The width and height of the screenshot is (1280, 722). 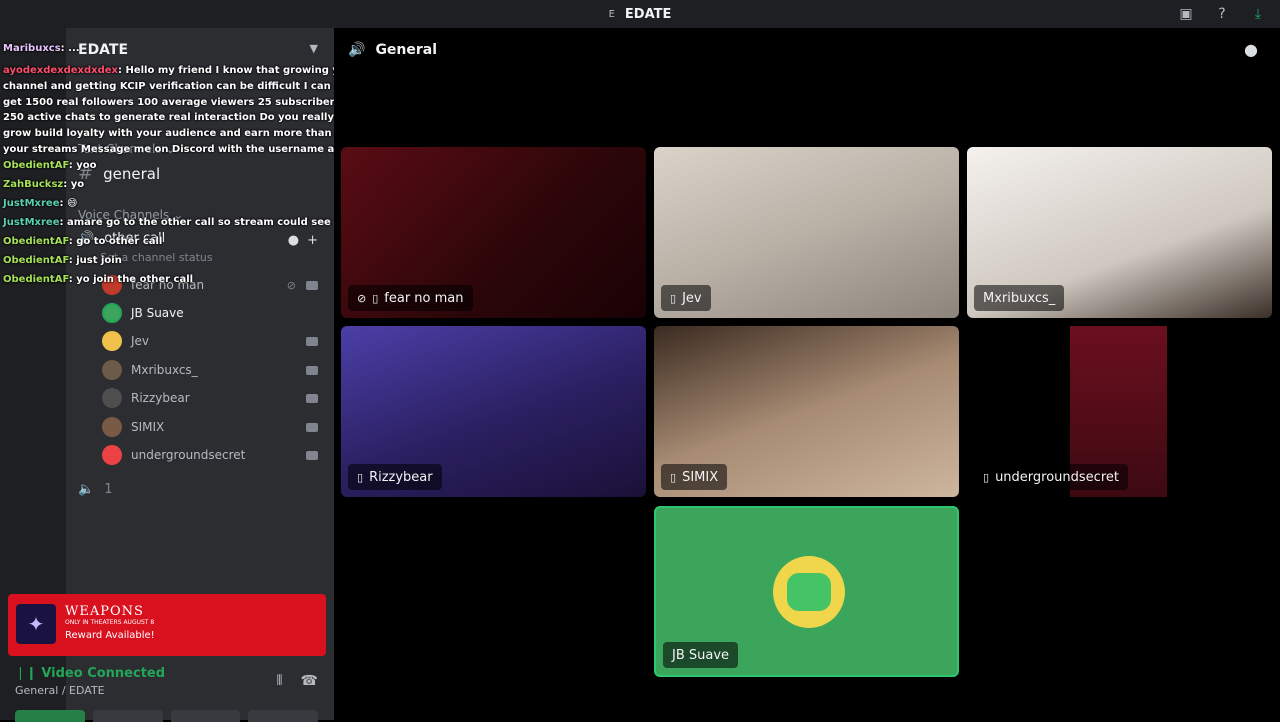 What do you see at coordinates (395, 477) in the screenshot?
I see `participant-label: ▯ Rizzybear` at bounding box center [395, 477].